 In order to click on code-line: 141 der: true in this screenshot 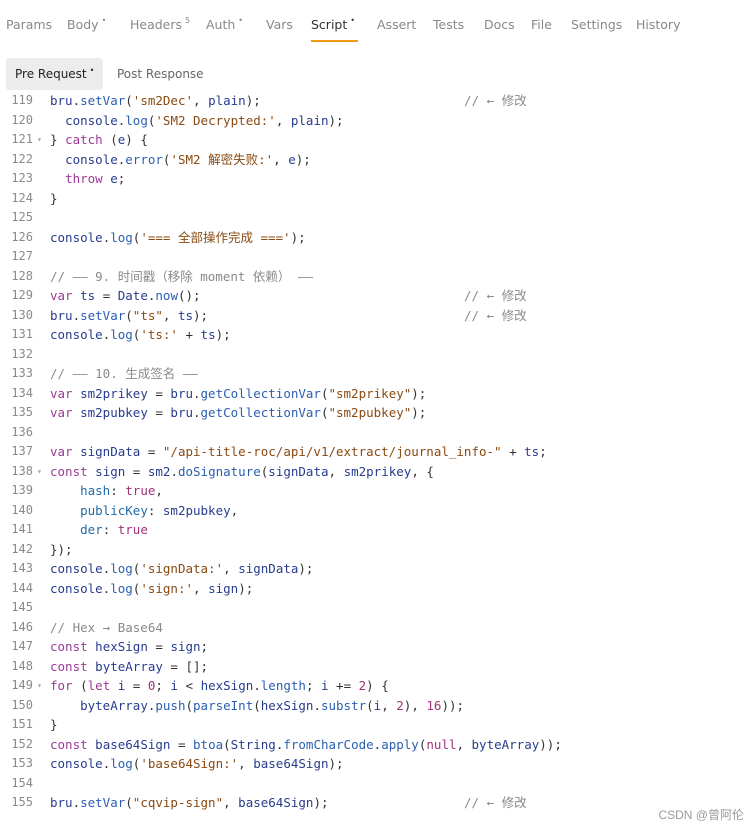, I will do `click(376, 530)`.